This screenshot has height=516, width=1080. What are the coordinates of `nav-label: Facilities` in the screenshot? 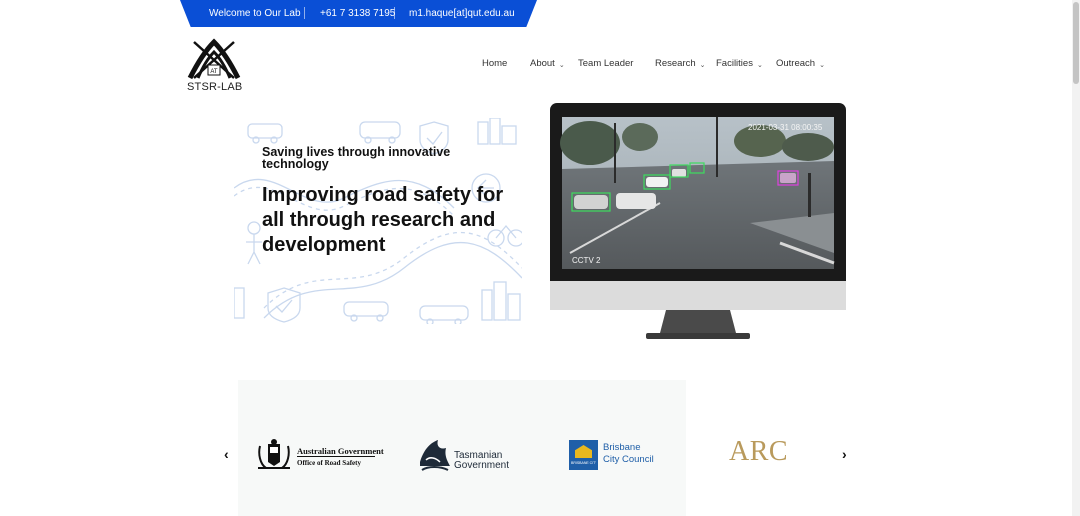 It's located at (734, 63).